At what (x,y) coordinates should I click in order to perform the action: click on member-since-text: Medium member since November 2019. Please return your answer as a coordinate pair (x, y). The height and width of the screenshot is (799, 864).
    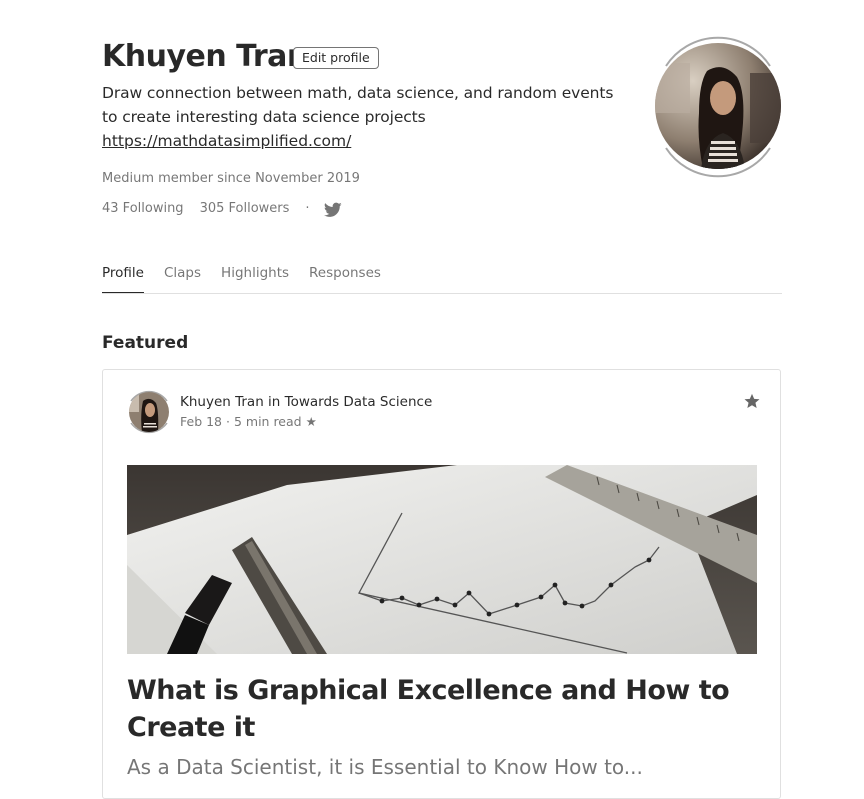
    Looking at the image, I should click on (231, 178).